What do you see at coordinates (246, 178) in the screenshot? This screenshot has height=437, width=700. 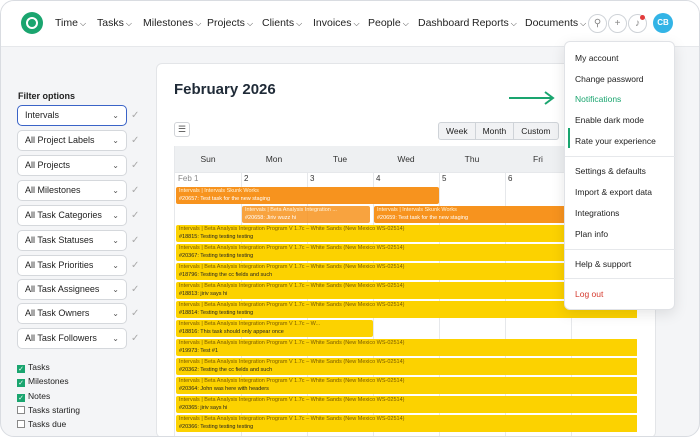 I see `date-2: 2` at bounding box center [246, 178].